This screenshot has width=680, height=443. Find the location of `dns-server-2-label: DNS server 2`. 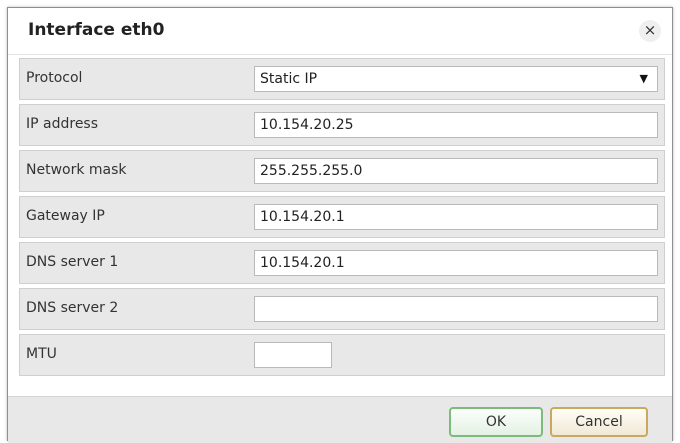

dns-server-2-label: DNS server 2 is located at coordinates (72, 308).